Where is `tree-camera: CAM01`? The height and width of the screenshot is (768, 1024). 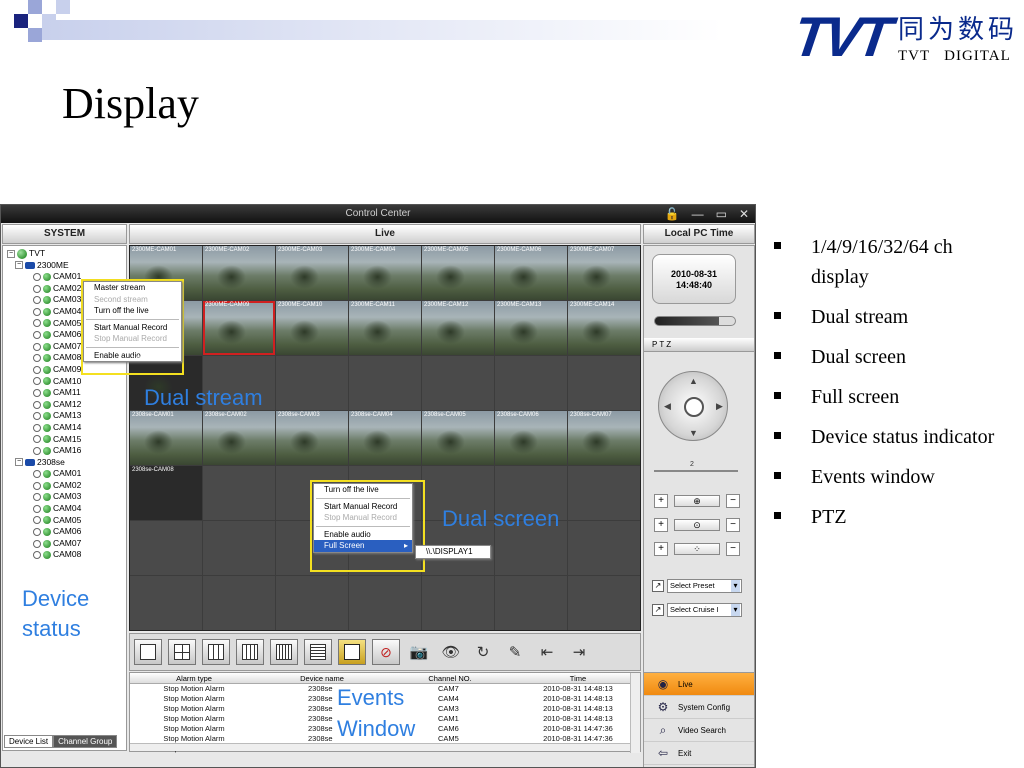 tree-camera: CAM01 is located at coordinates (64, 474).